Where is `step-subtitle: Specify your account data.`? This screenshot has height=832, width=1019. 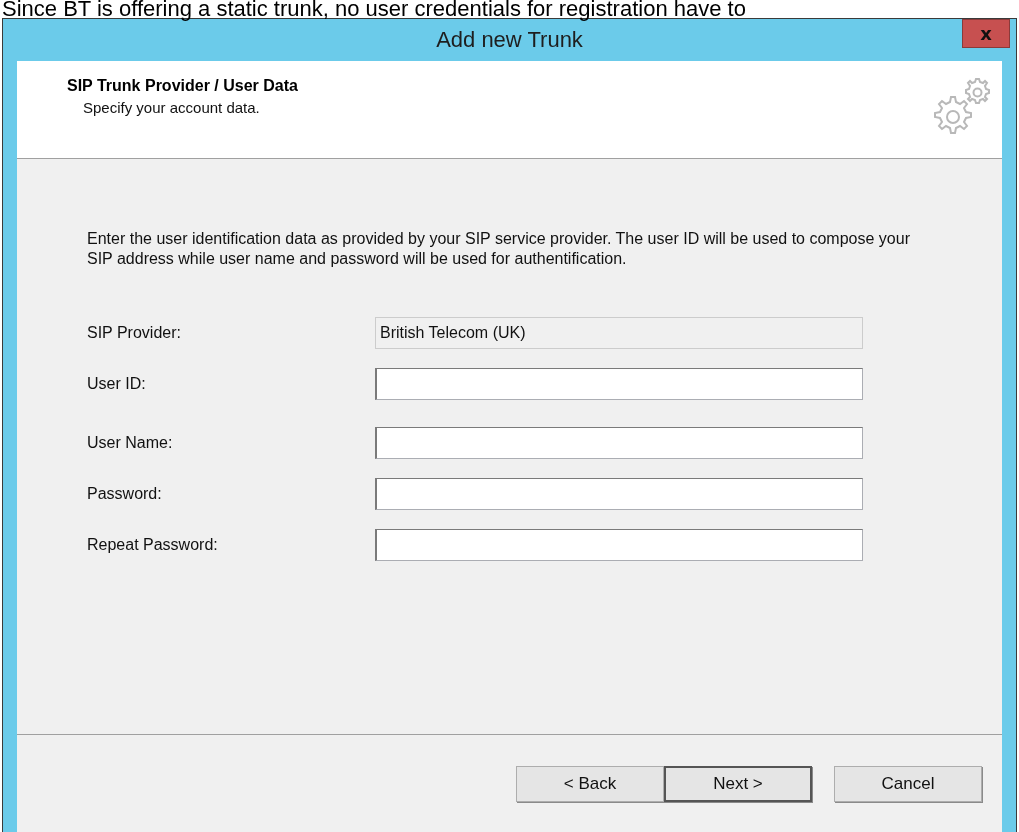 step-subtitle: Specify your account data. is located at coordinates (172, 107).